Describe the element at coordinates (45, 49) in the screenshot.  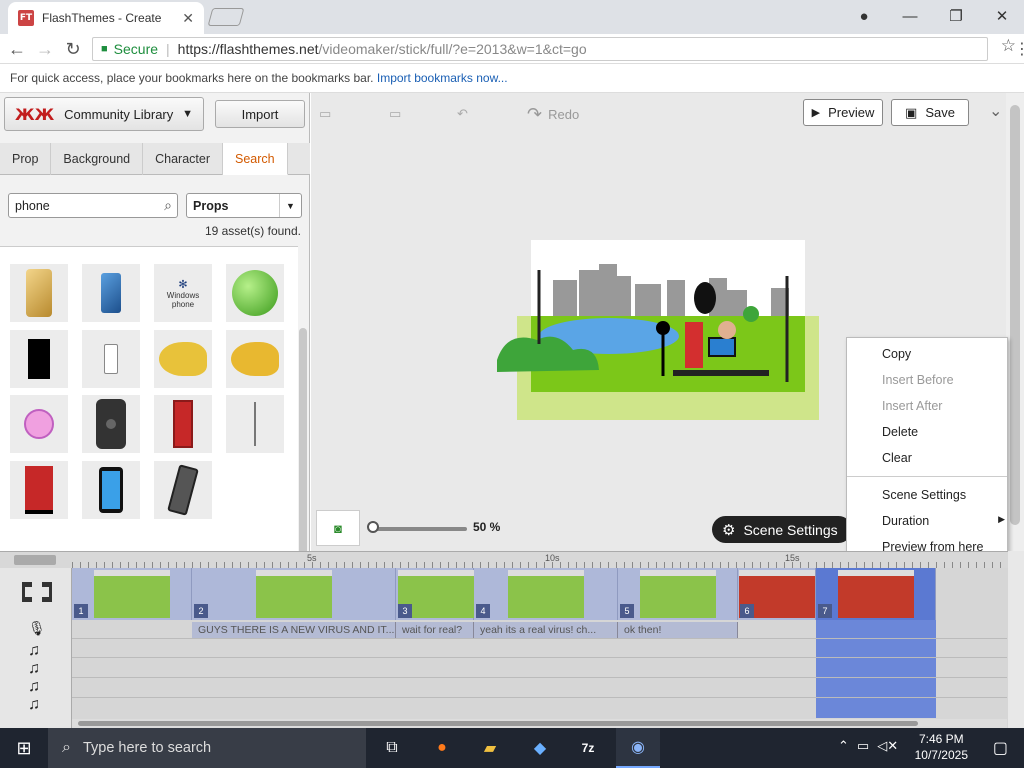
I see `forward-icon: →` at that location.